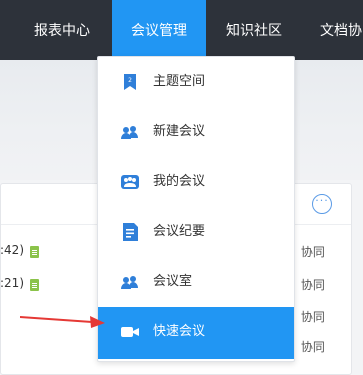 Image resolution: width=363 pixels, height=375 pixels. Describe the element at coordinates (179, 131) in the screenshot. I see `menu-item-label: 新建会议` at that location.